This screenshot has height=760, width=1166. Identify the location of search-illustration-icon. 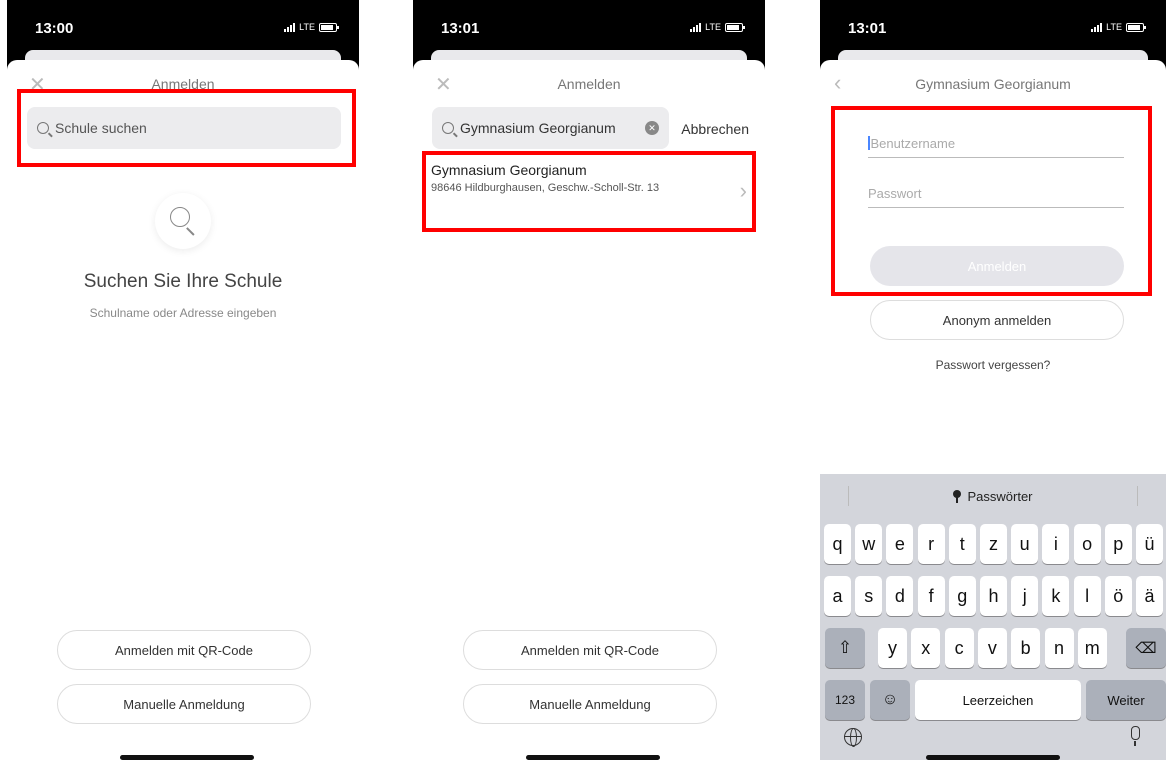
(183, 221).